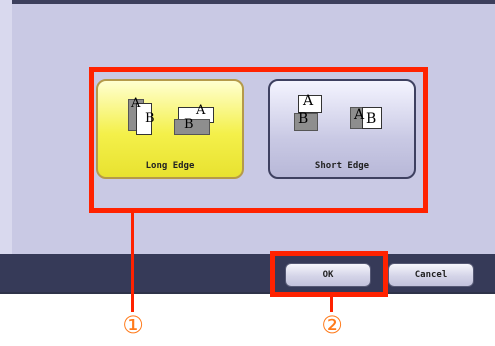 This screenshot has height=346, width=495. I want to click on cancel-button: Cancel, so click(431, 275).